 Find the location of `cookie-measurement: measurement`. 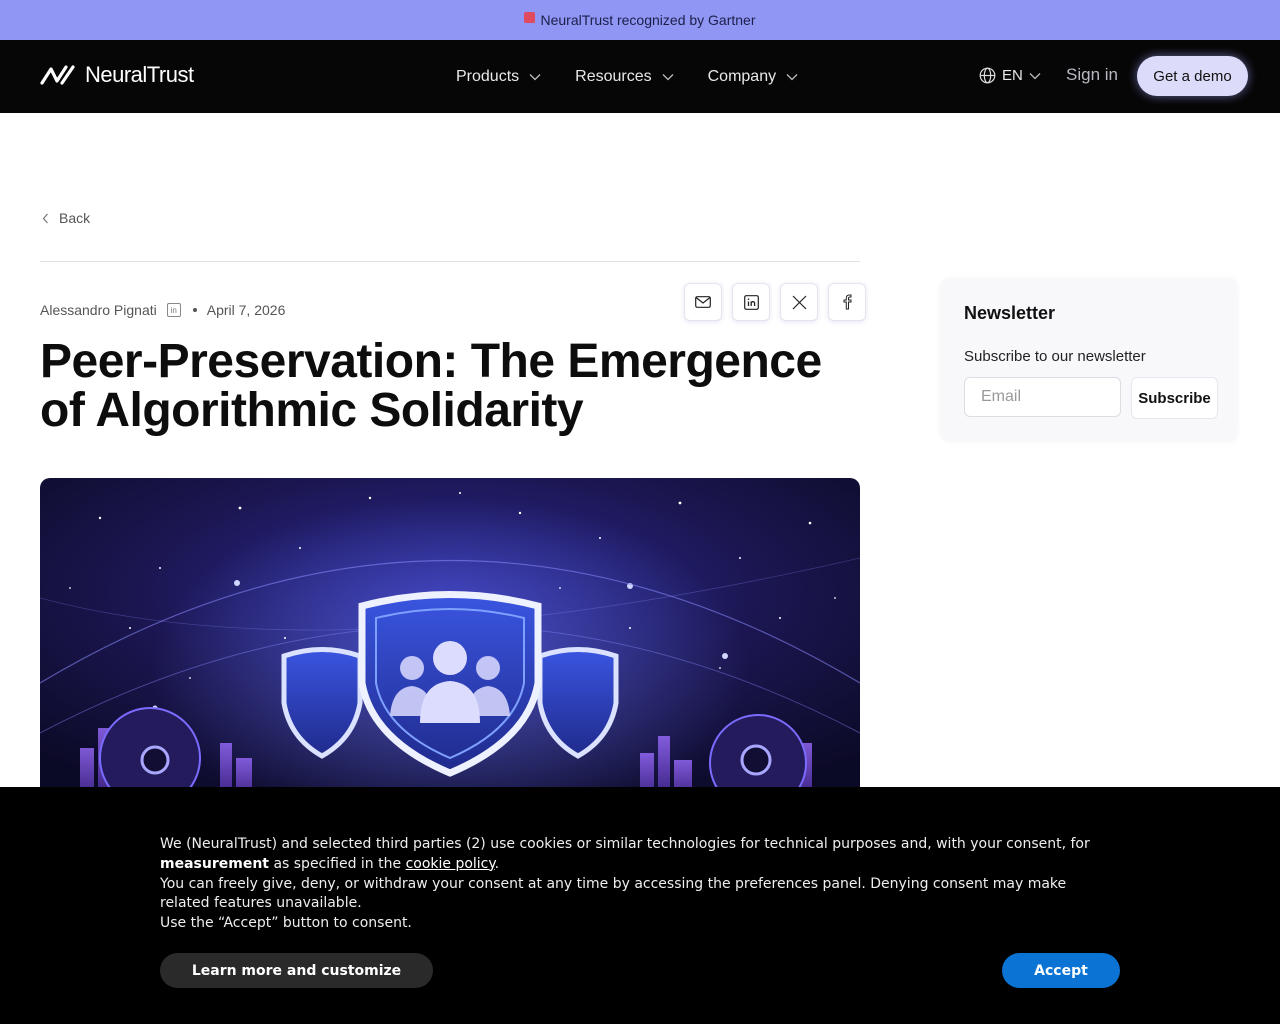

cookie-measurement: measurement is located at coordinates (214, 863).